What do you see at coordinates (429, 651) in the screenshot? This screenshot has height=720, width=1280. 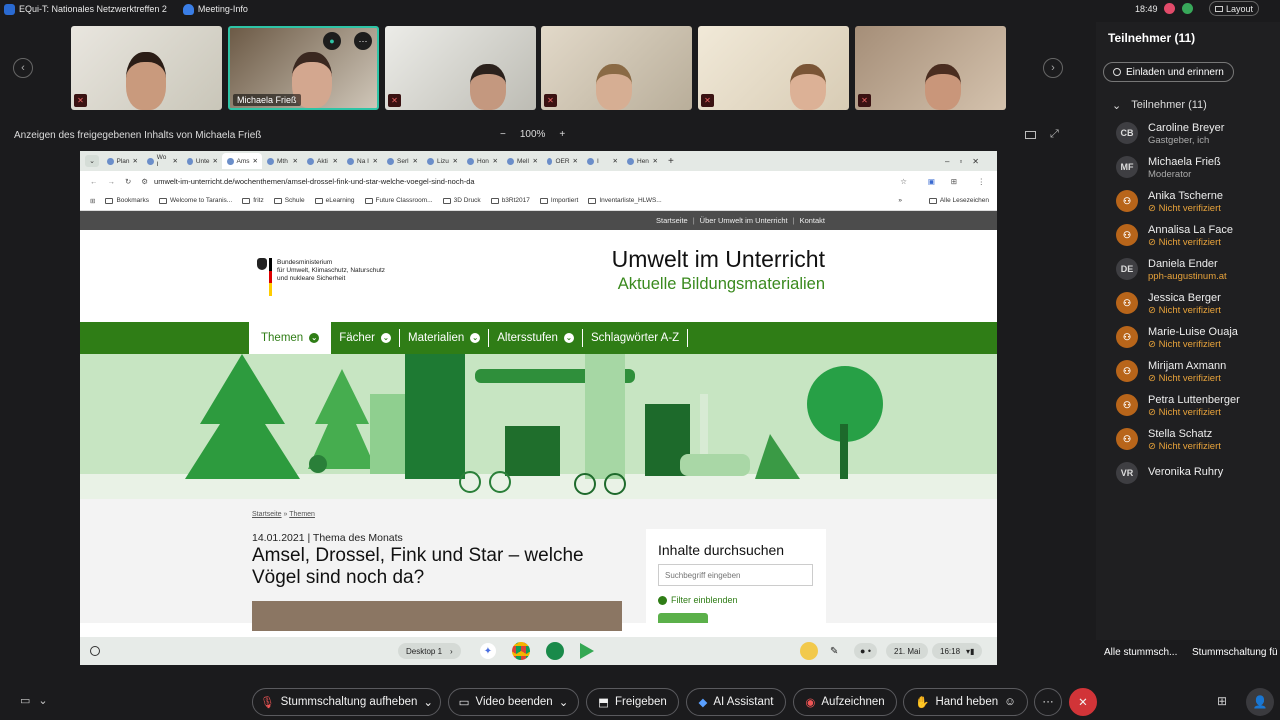 I see `desk-switcher: Desktop 1 ›` at bounding box center [429, 651].